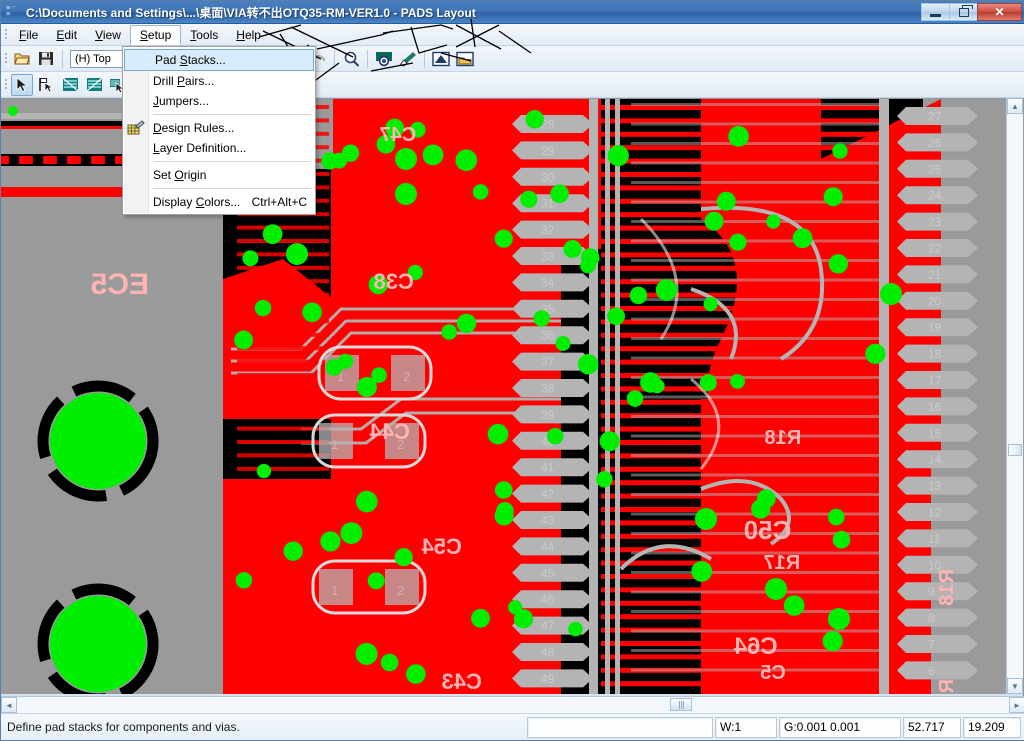 This screenshot has height=741, width=1024. What do you see at coordinates (931, 645) in the screenshot?
I see `svg-text: 7` at bounding box center [931, 645].